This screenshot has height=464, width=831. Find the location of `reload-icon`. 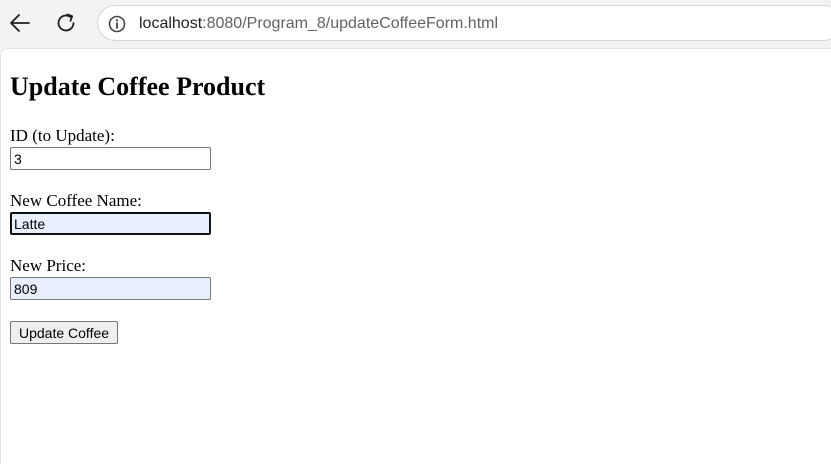

reload-icon is located at coordinates (66, 22).